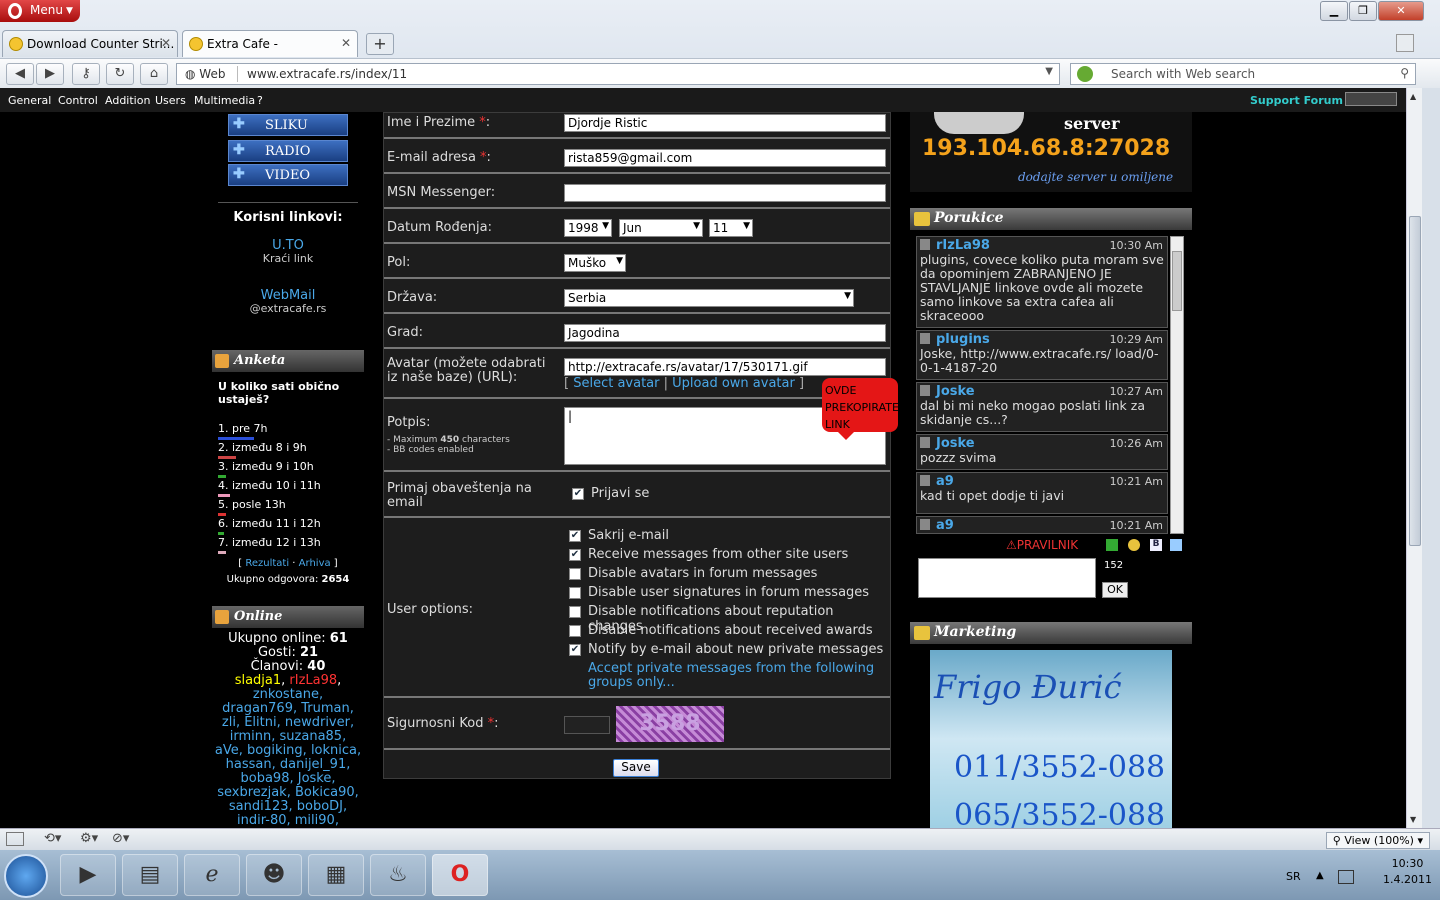  I want to click on minimize-button: ▁, so click(1334, 11).